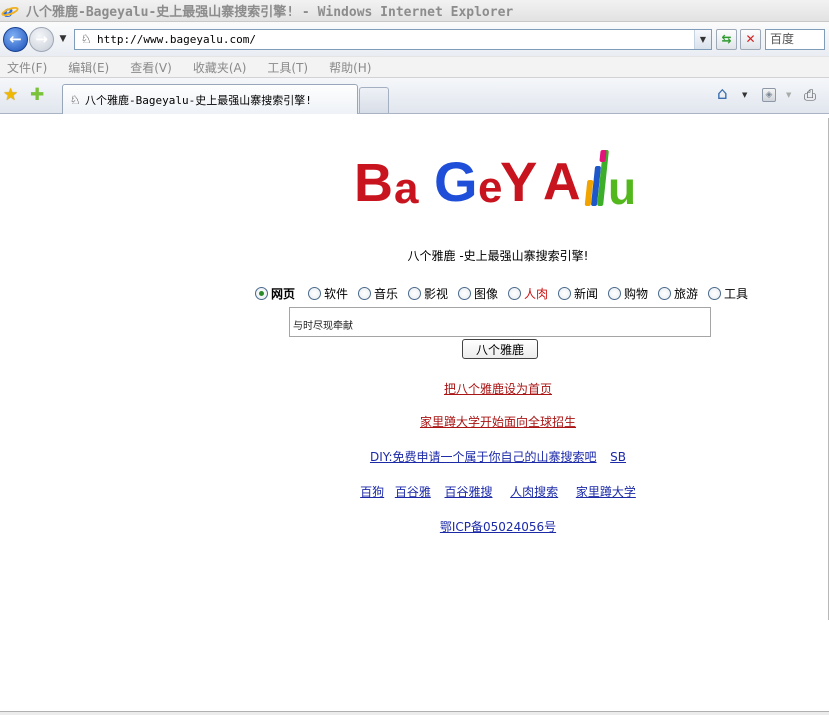 The width and height of the screenshot is (829, 715). I want to click on home-icon: ⌂, so click(722, 94).